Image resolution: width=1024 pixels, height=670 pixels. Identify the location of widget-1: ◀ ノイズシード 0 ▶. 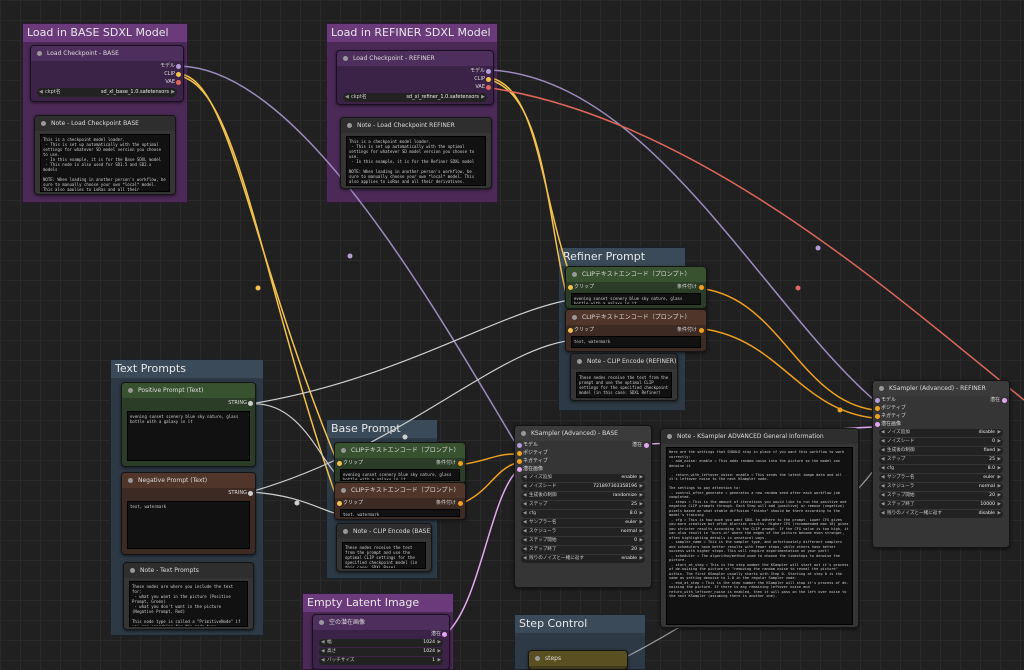
(941, 442).